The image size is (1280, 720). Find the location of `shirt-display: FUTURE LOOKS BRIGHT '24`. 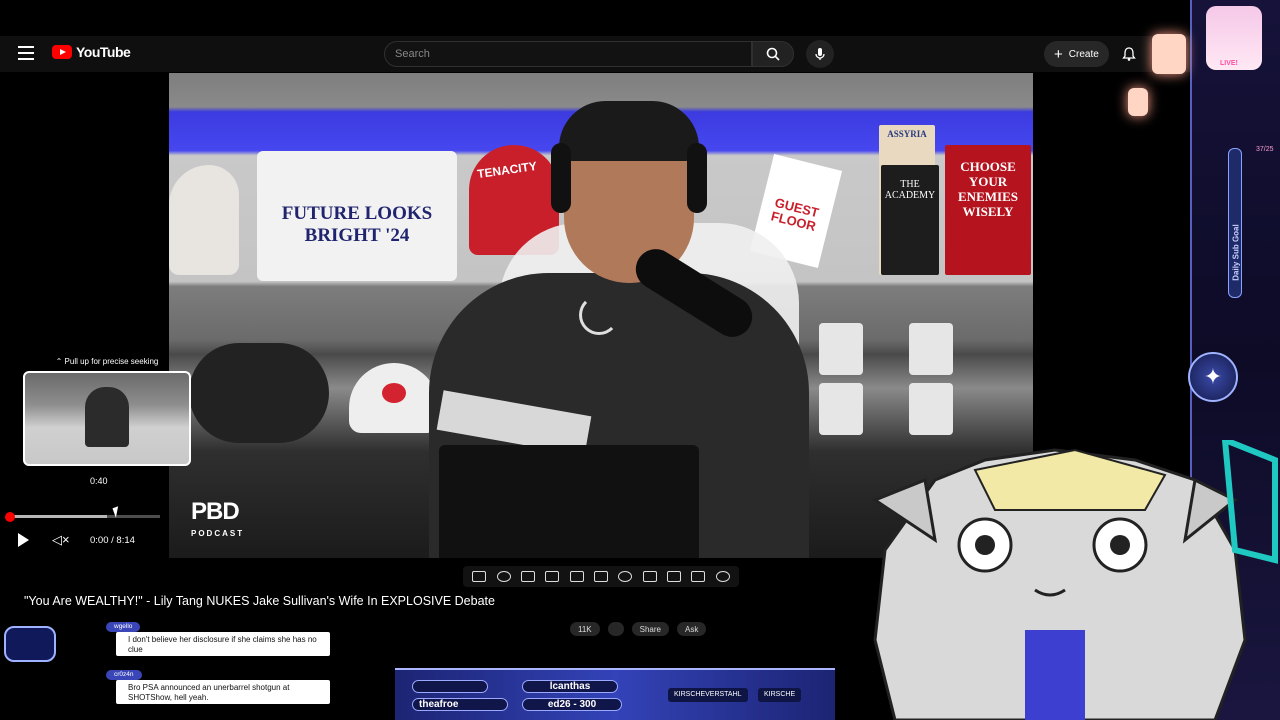

shirt-display: FUTURE LOOKS BRIGHT '24 is located at coordinates (357, 216).